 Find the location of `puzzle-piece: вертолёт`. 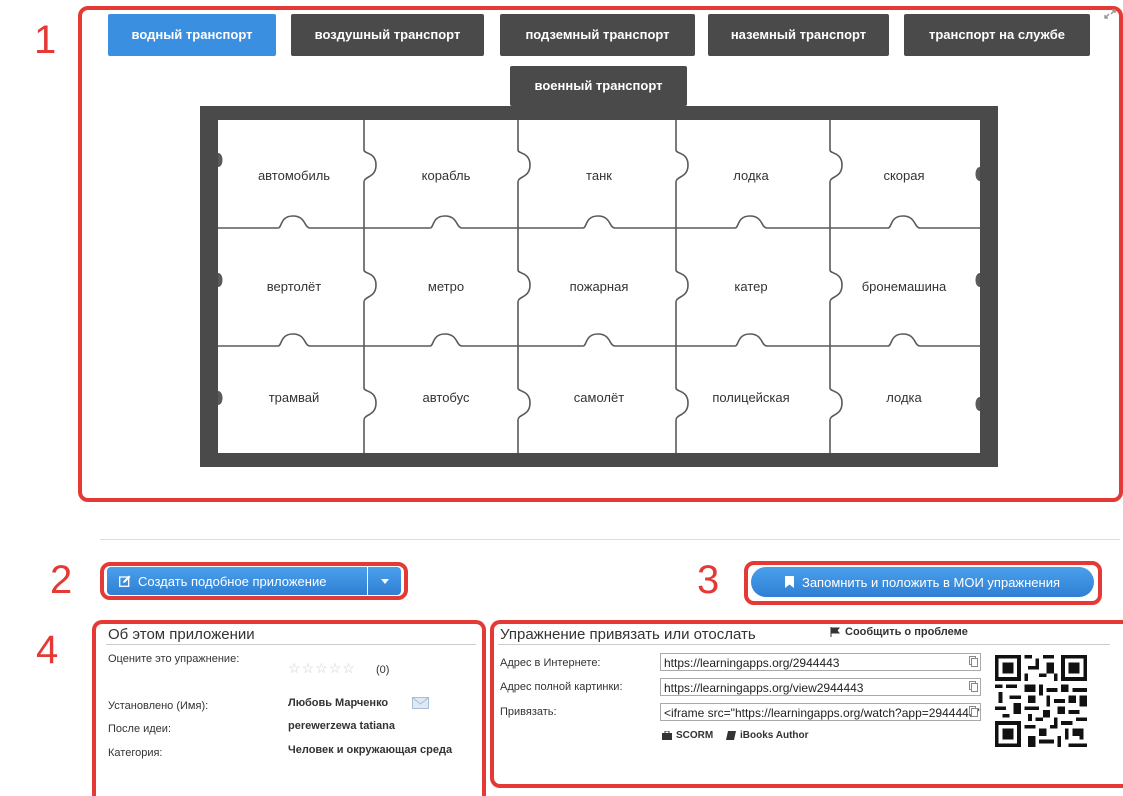

puzzle-piece: вертолёт is located at coordinates (294, 286).